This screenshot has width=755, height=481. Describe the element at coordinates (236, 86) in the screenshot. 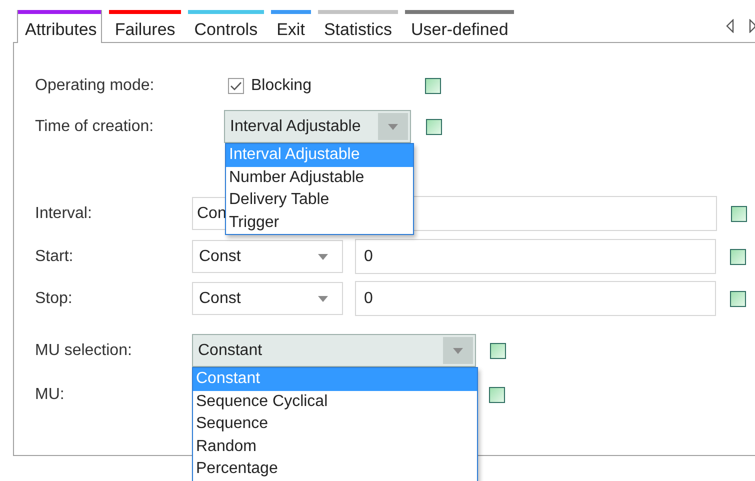

I see `checkbox` at that location.